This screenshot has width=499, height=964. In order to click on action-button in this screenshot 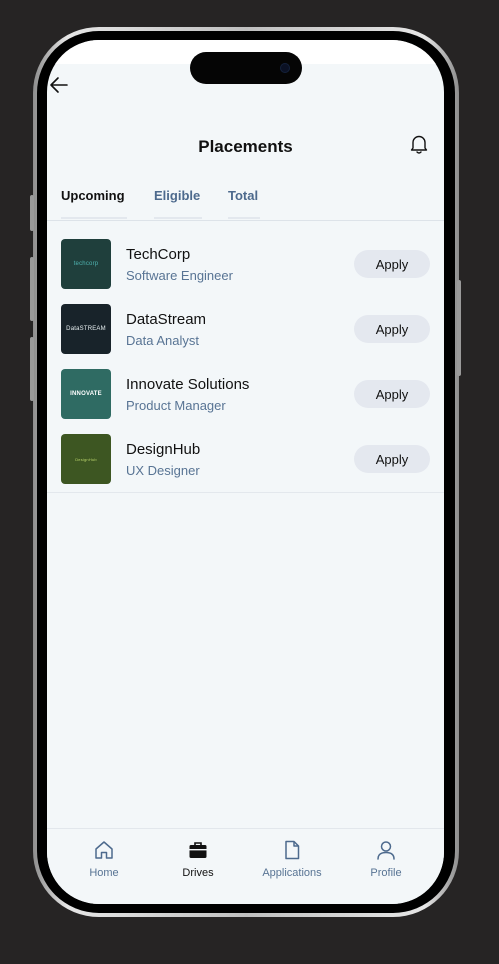, I will do `click(32, 213)`.